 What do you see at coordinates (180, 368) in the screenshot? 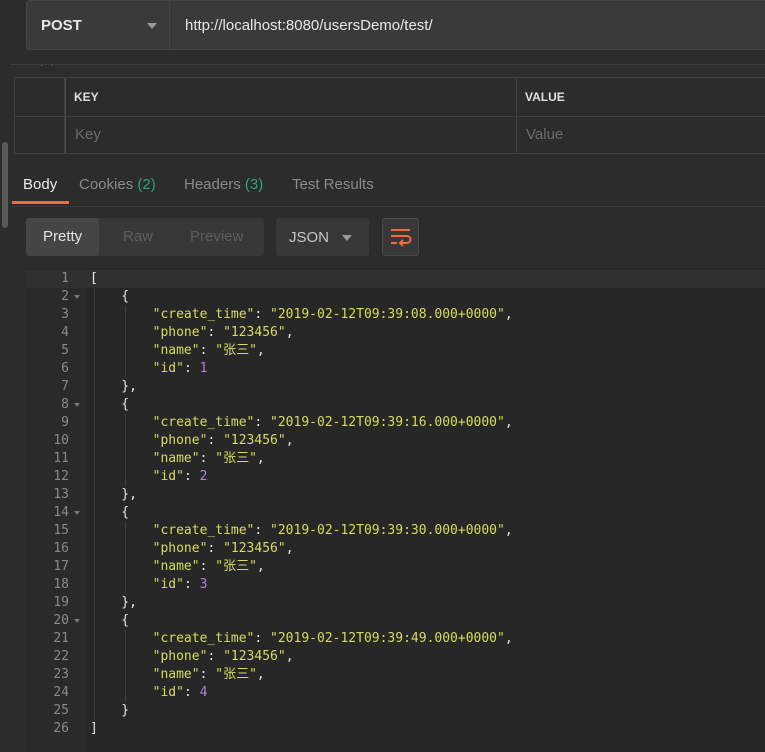
I see `code-text: "id": 1` at bounding box center [180, 368].